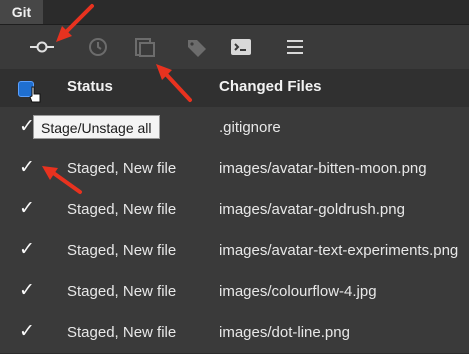 The image size is (469, 354). What do you see at coordinates (96, 127) in the screenshot?
I see `select-all-tooltip: Stage/Unstage all` at bounding box center [96, 127].